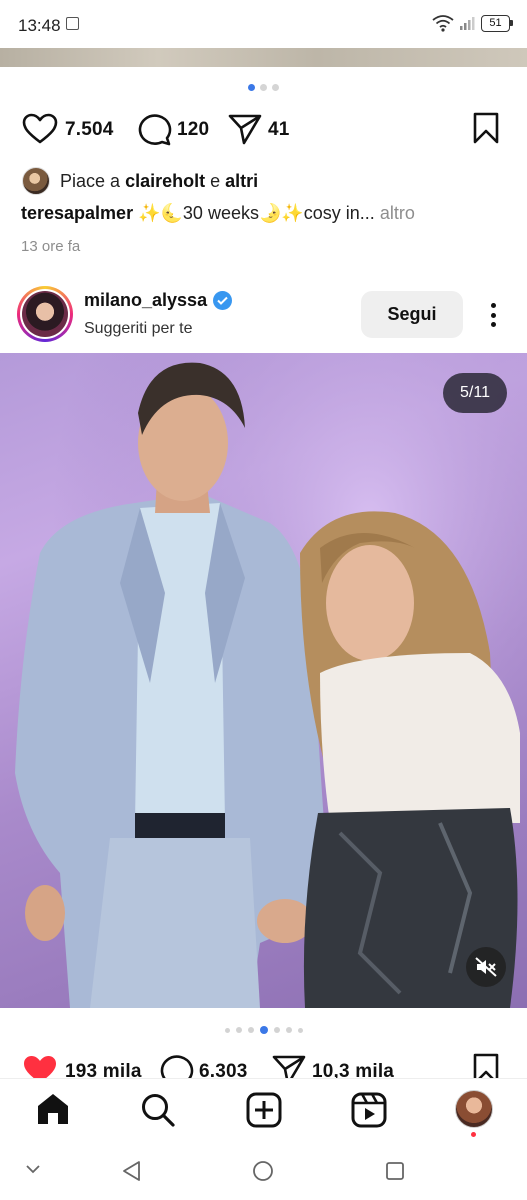 The image size is (527, 1200). I want to click on share-count: 41, so click(279, 130).